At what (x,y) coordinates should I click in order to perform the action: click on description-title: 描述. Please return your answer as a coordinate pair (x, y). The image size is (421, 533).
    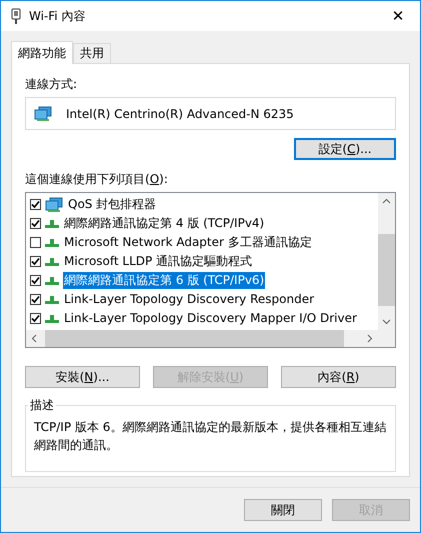
    Looking at the image, I should click on (42, 405).